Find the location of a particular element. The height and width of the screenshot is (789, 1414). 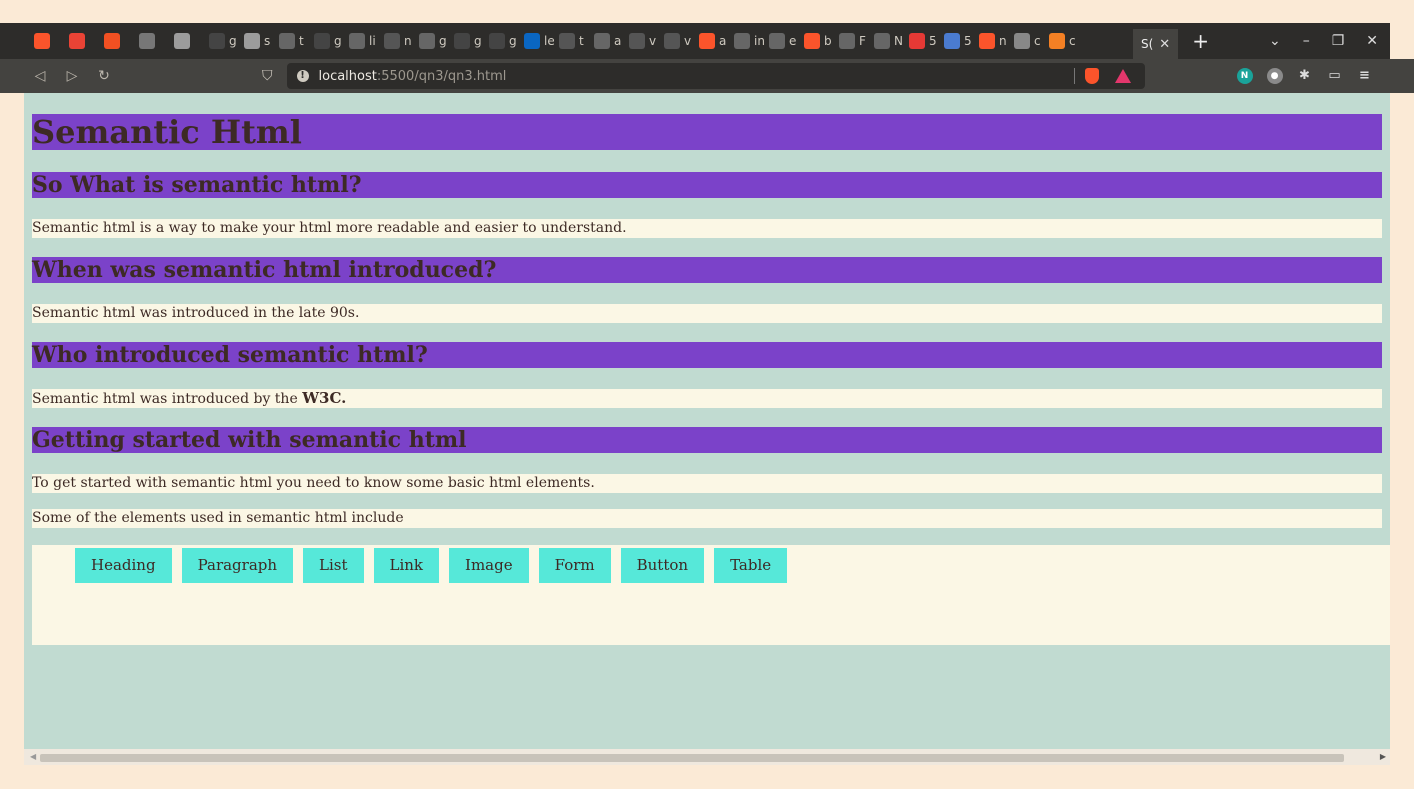

address-bar: ! localhost :5500/qn3/qn3.html is located at coordinates (715, 76).